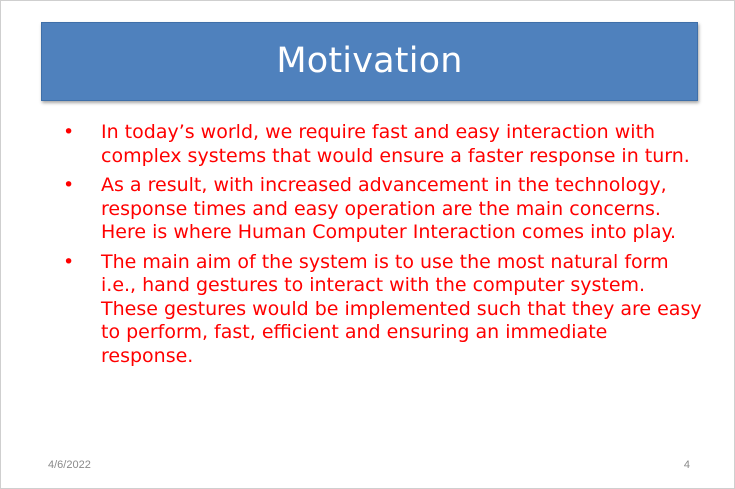  Describe the element at coordinates (69, 465) in the screenshot. I see `footer-date: 4/6/2022` at that location.